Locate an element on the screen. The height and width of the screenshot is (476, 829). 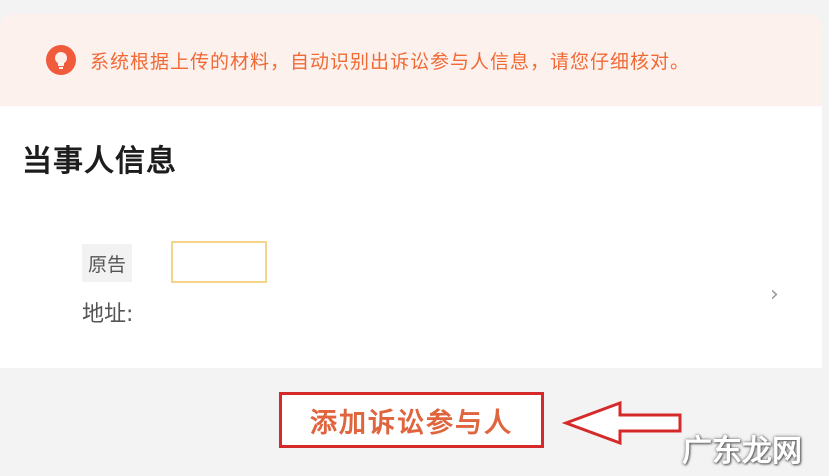
address-label: 地址: is located at coordinates (108, 314).